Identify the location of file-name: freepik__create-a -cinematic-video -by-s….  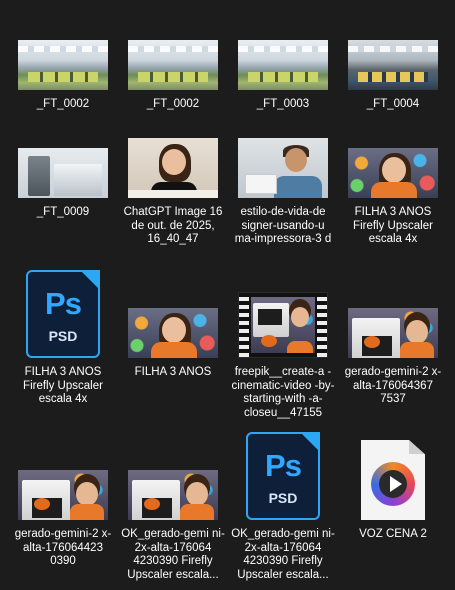
(283, 392).